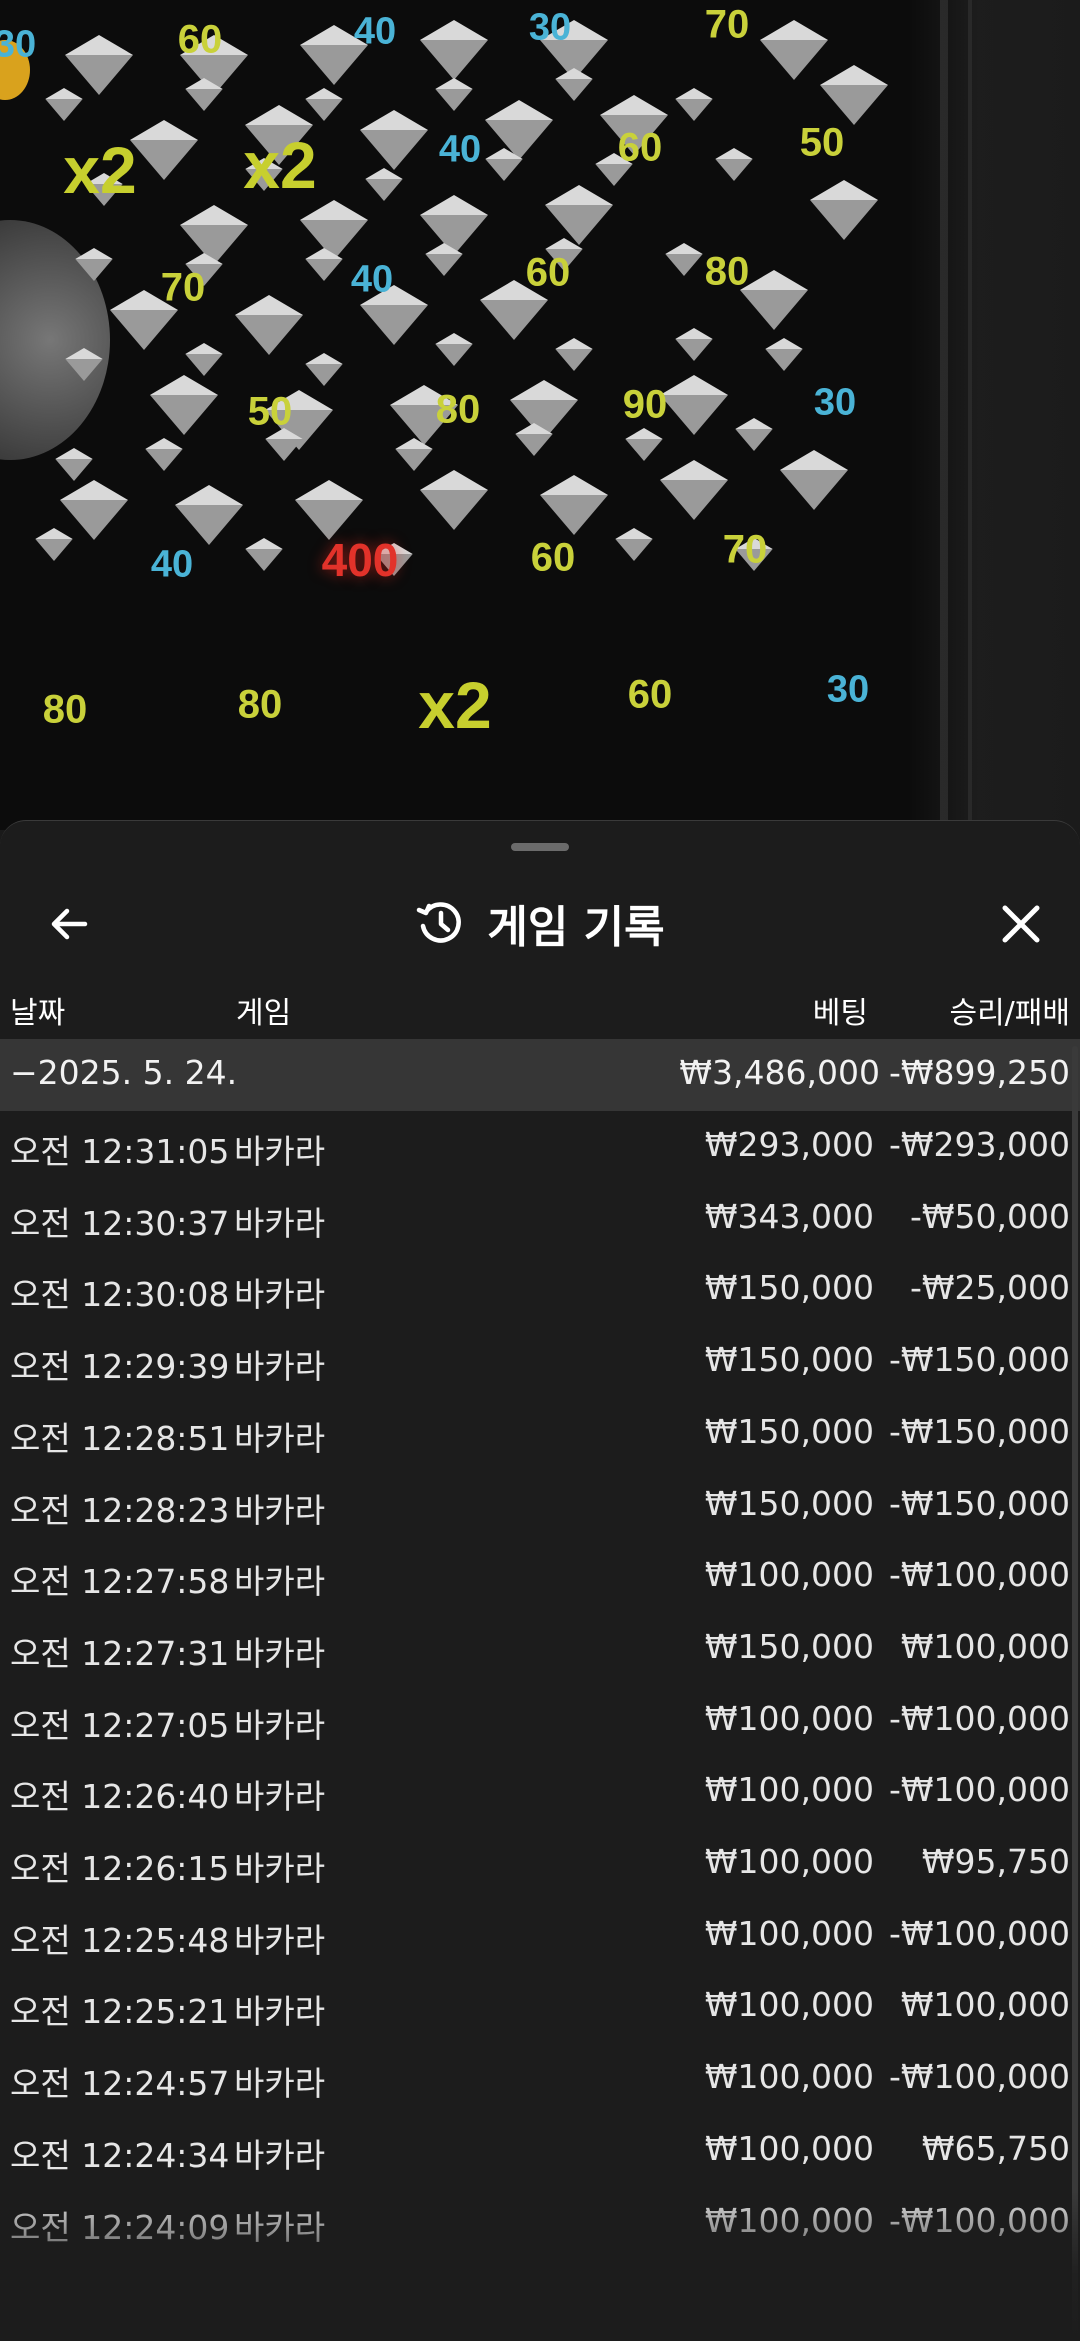 This screenshot has height=2341, width=1080. I want to click on close-button, so click(1021, 924).